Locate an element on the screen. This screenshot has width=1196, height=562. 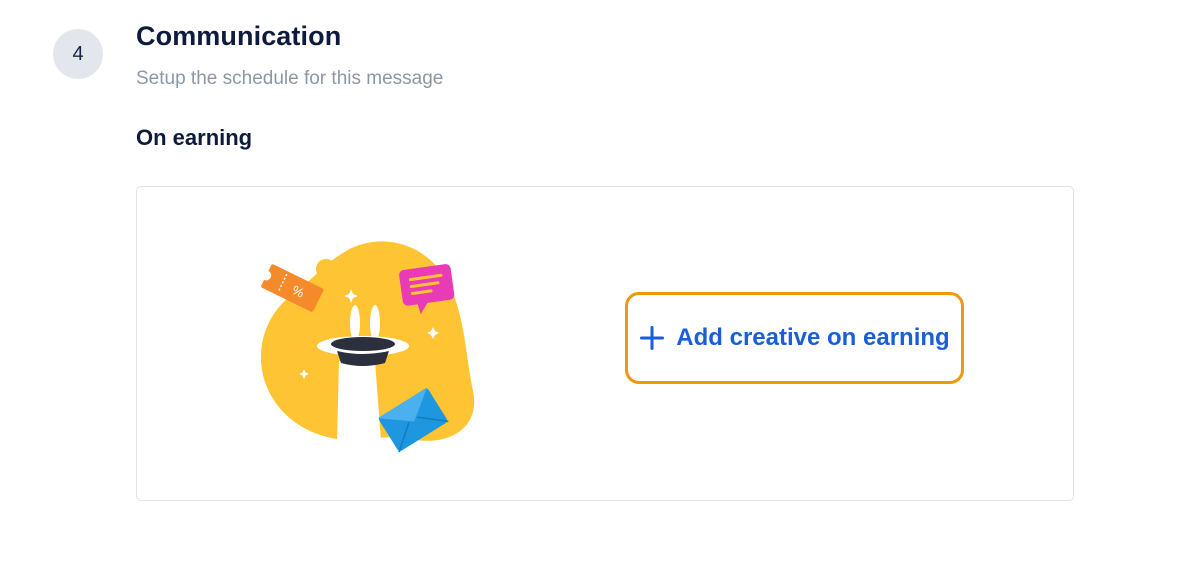
step-number: 4 is located at coordinates (78, 53).